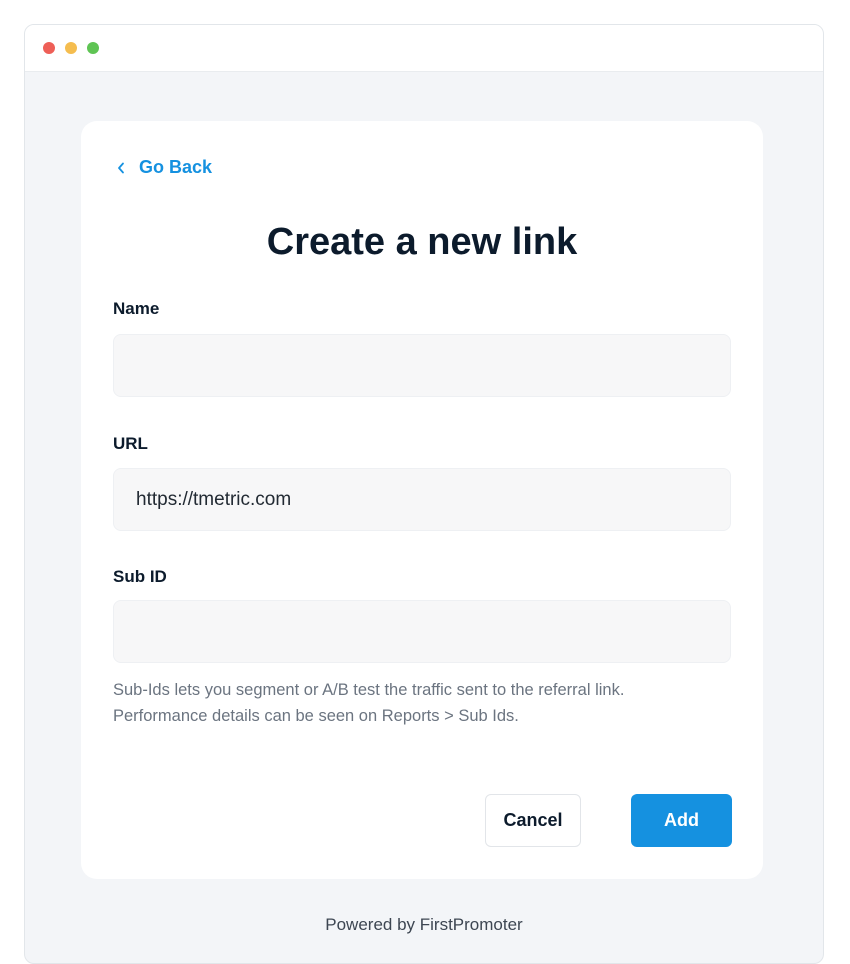 This screenshot has height=964, width=850. Describe the element at coordinates (422, 631) in the screenshot. I see `sub-id-input` at that location.